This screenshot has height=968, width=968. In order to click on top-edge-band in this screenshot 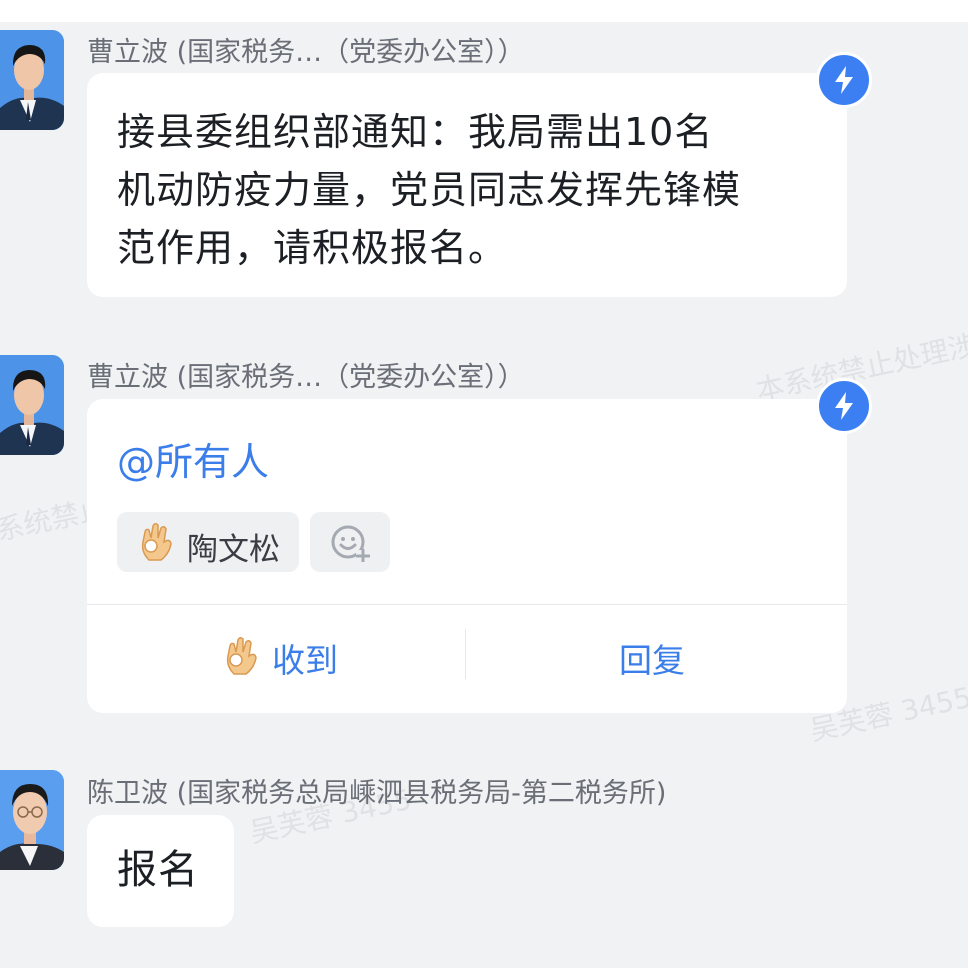, I will do `click(484, 11)`.